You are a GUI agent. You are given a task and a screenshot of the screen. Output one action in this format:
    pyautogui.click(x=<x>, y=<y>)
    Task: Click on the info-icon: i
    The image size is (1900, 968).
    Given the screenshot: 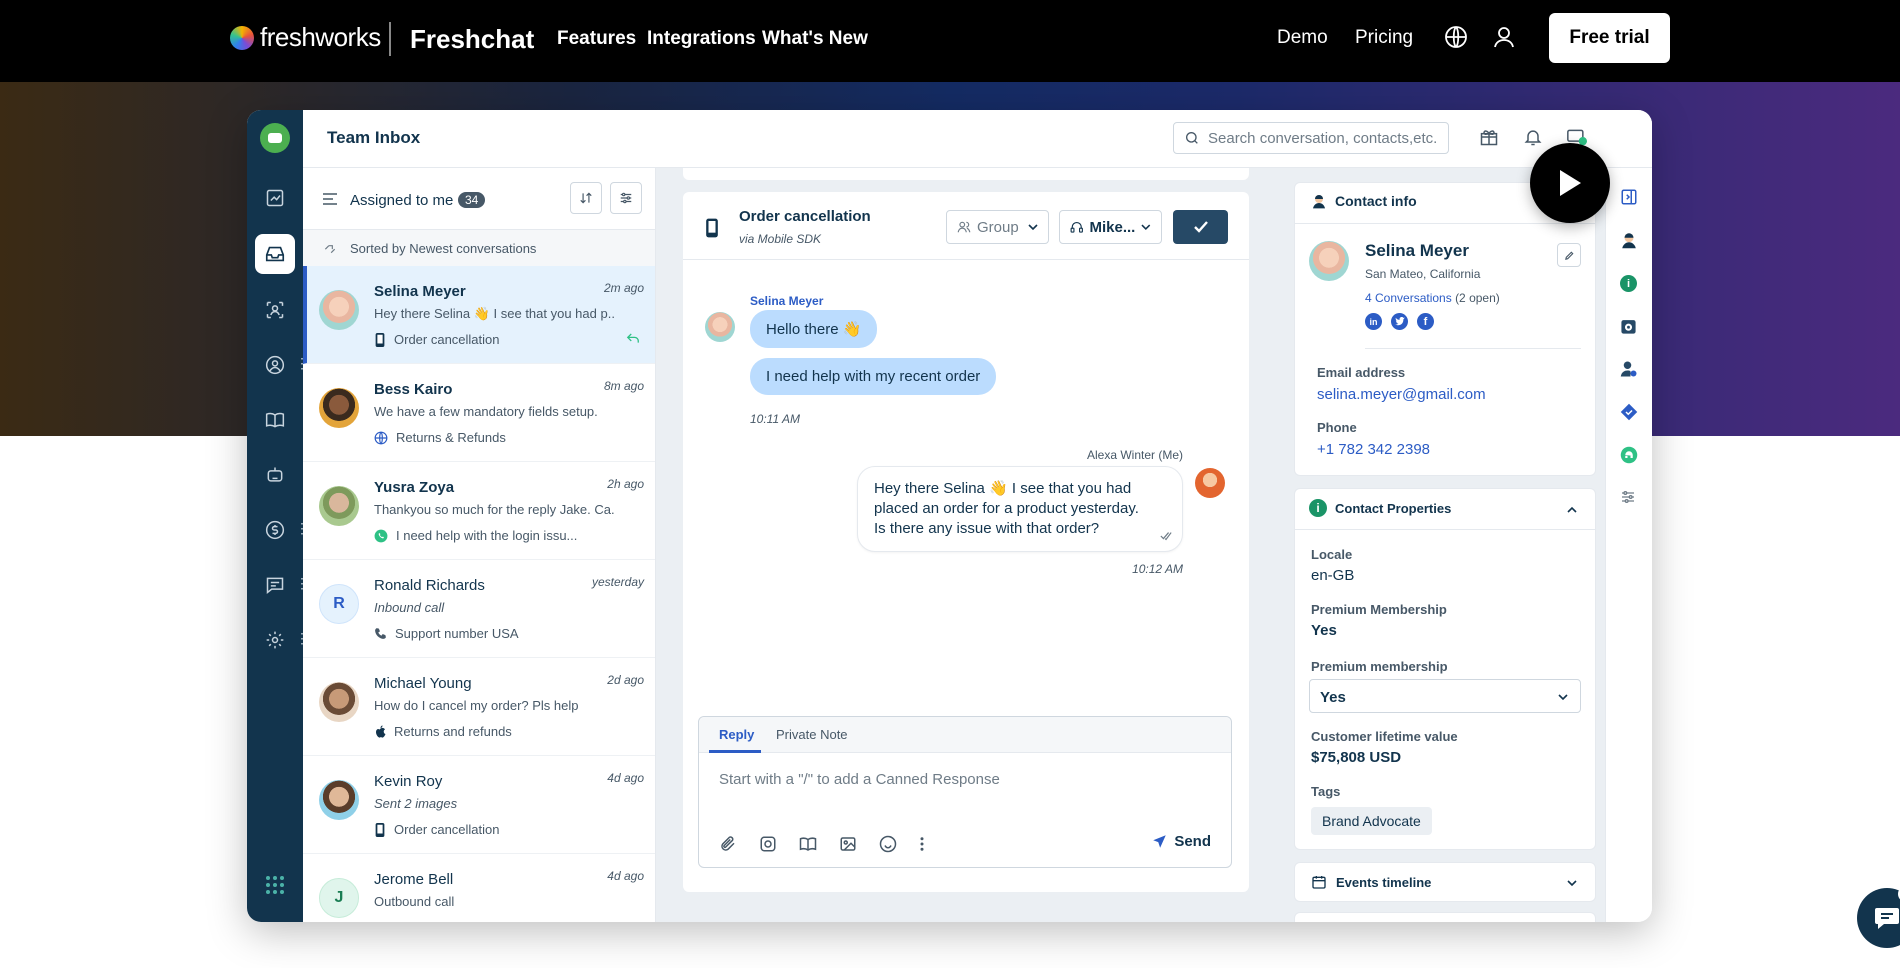 What is the action you would take?
    pyautogui.click(x=1628, y=283)
    